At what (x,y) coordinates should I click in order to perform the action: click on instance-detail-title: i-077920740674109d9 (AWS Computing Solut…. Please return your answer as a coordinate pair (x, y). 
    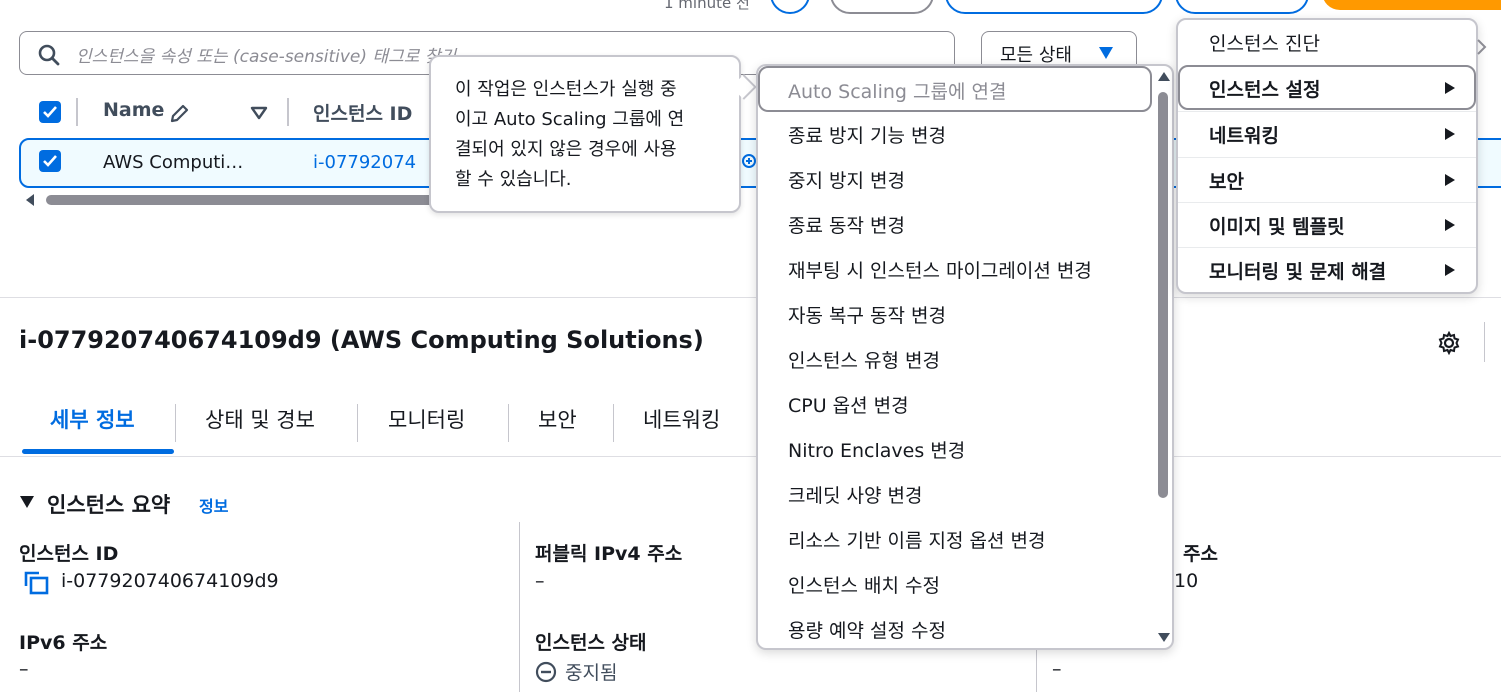
    Looking at the image, I should click on (361, 340).